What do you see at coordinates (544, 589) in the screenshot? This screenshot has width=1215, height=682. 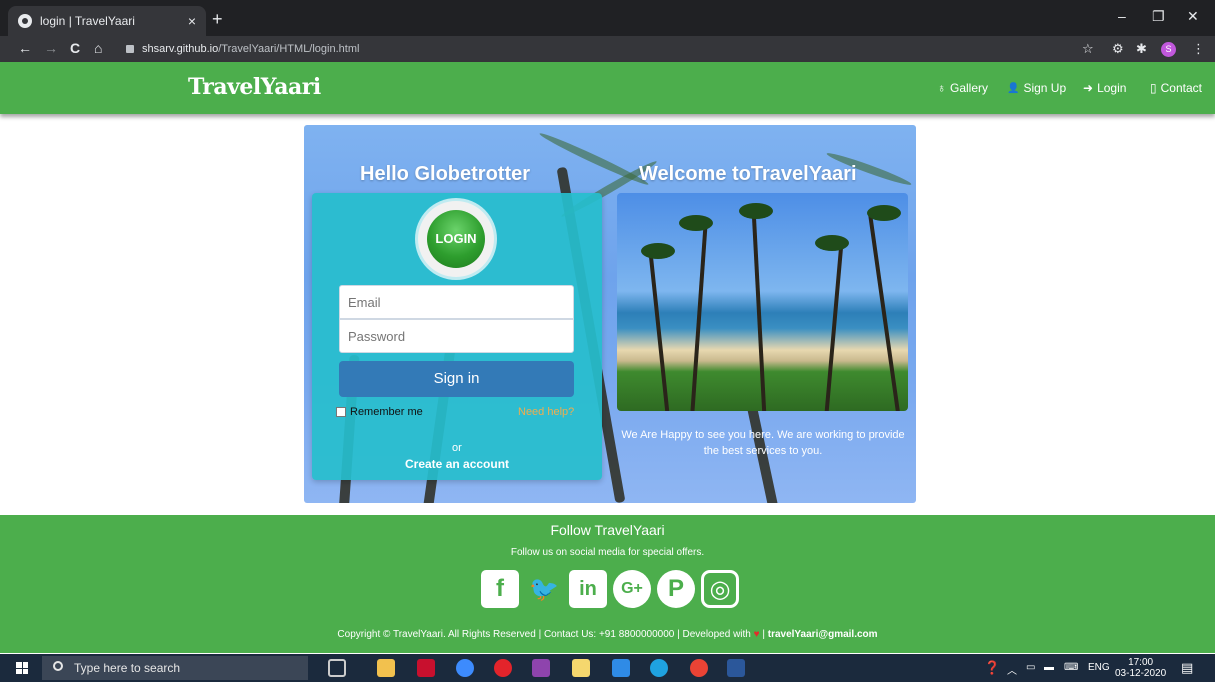 I see `twitter-icon: 🐦` at bounding box center [544, 589].